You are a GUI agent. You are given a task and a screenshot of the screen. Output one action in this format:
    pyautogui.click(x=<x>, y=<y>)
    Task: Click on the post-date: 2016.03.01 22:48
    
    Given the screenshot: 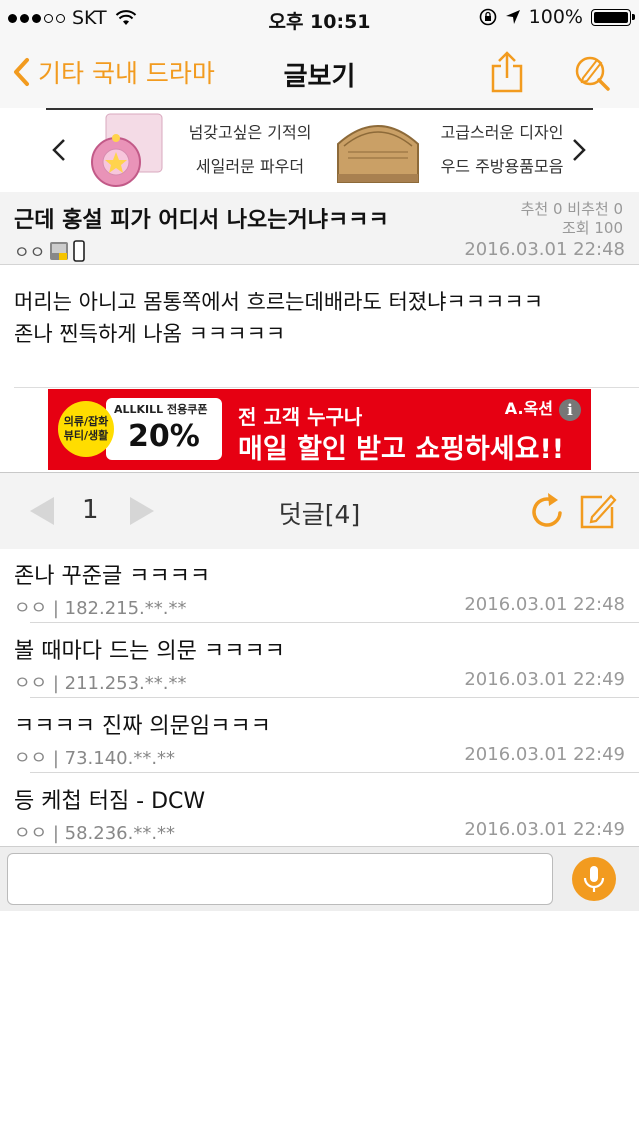 What is the action you would take?
    pyautogui.click(x=544, y=249)
    